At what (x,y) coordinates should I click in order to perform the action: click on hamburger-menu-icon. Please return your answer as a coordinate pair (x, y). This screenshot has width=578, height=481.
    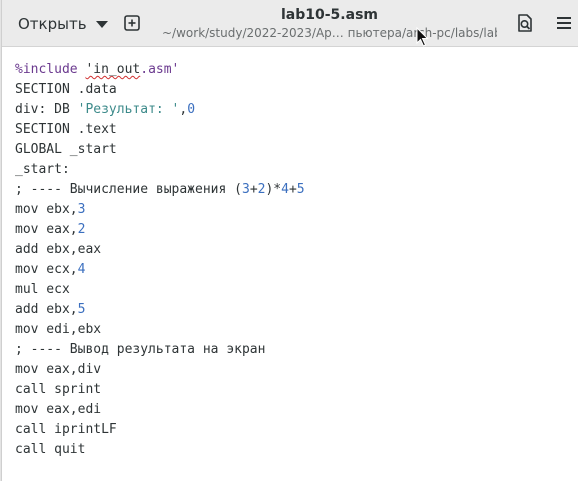
    Looking at the image, I should click on (564, 23).